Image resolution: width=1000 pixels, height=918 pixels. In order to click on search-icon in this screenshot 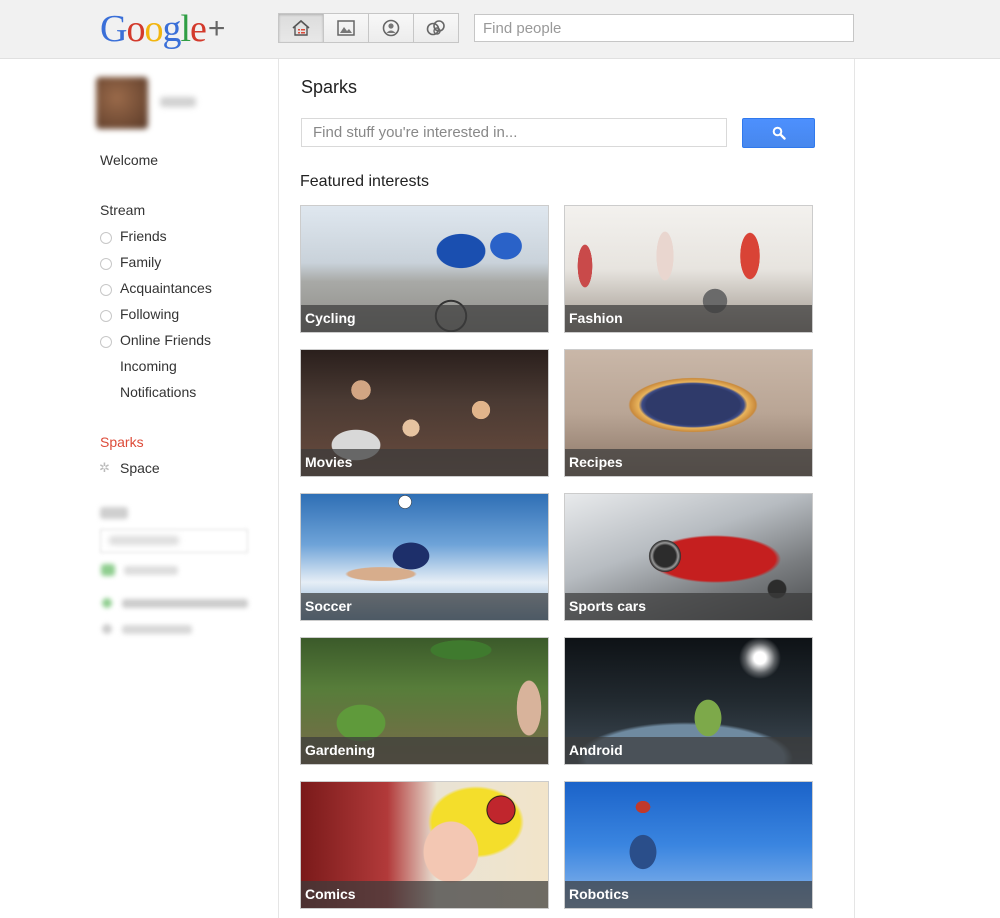, I will do `click(779, 133)`.